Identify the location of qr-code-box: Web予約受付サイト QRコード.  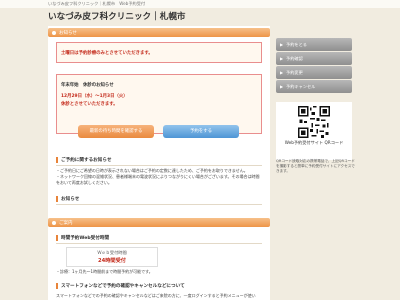
(314, 131).